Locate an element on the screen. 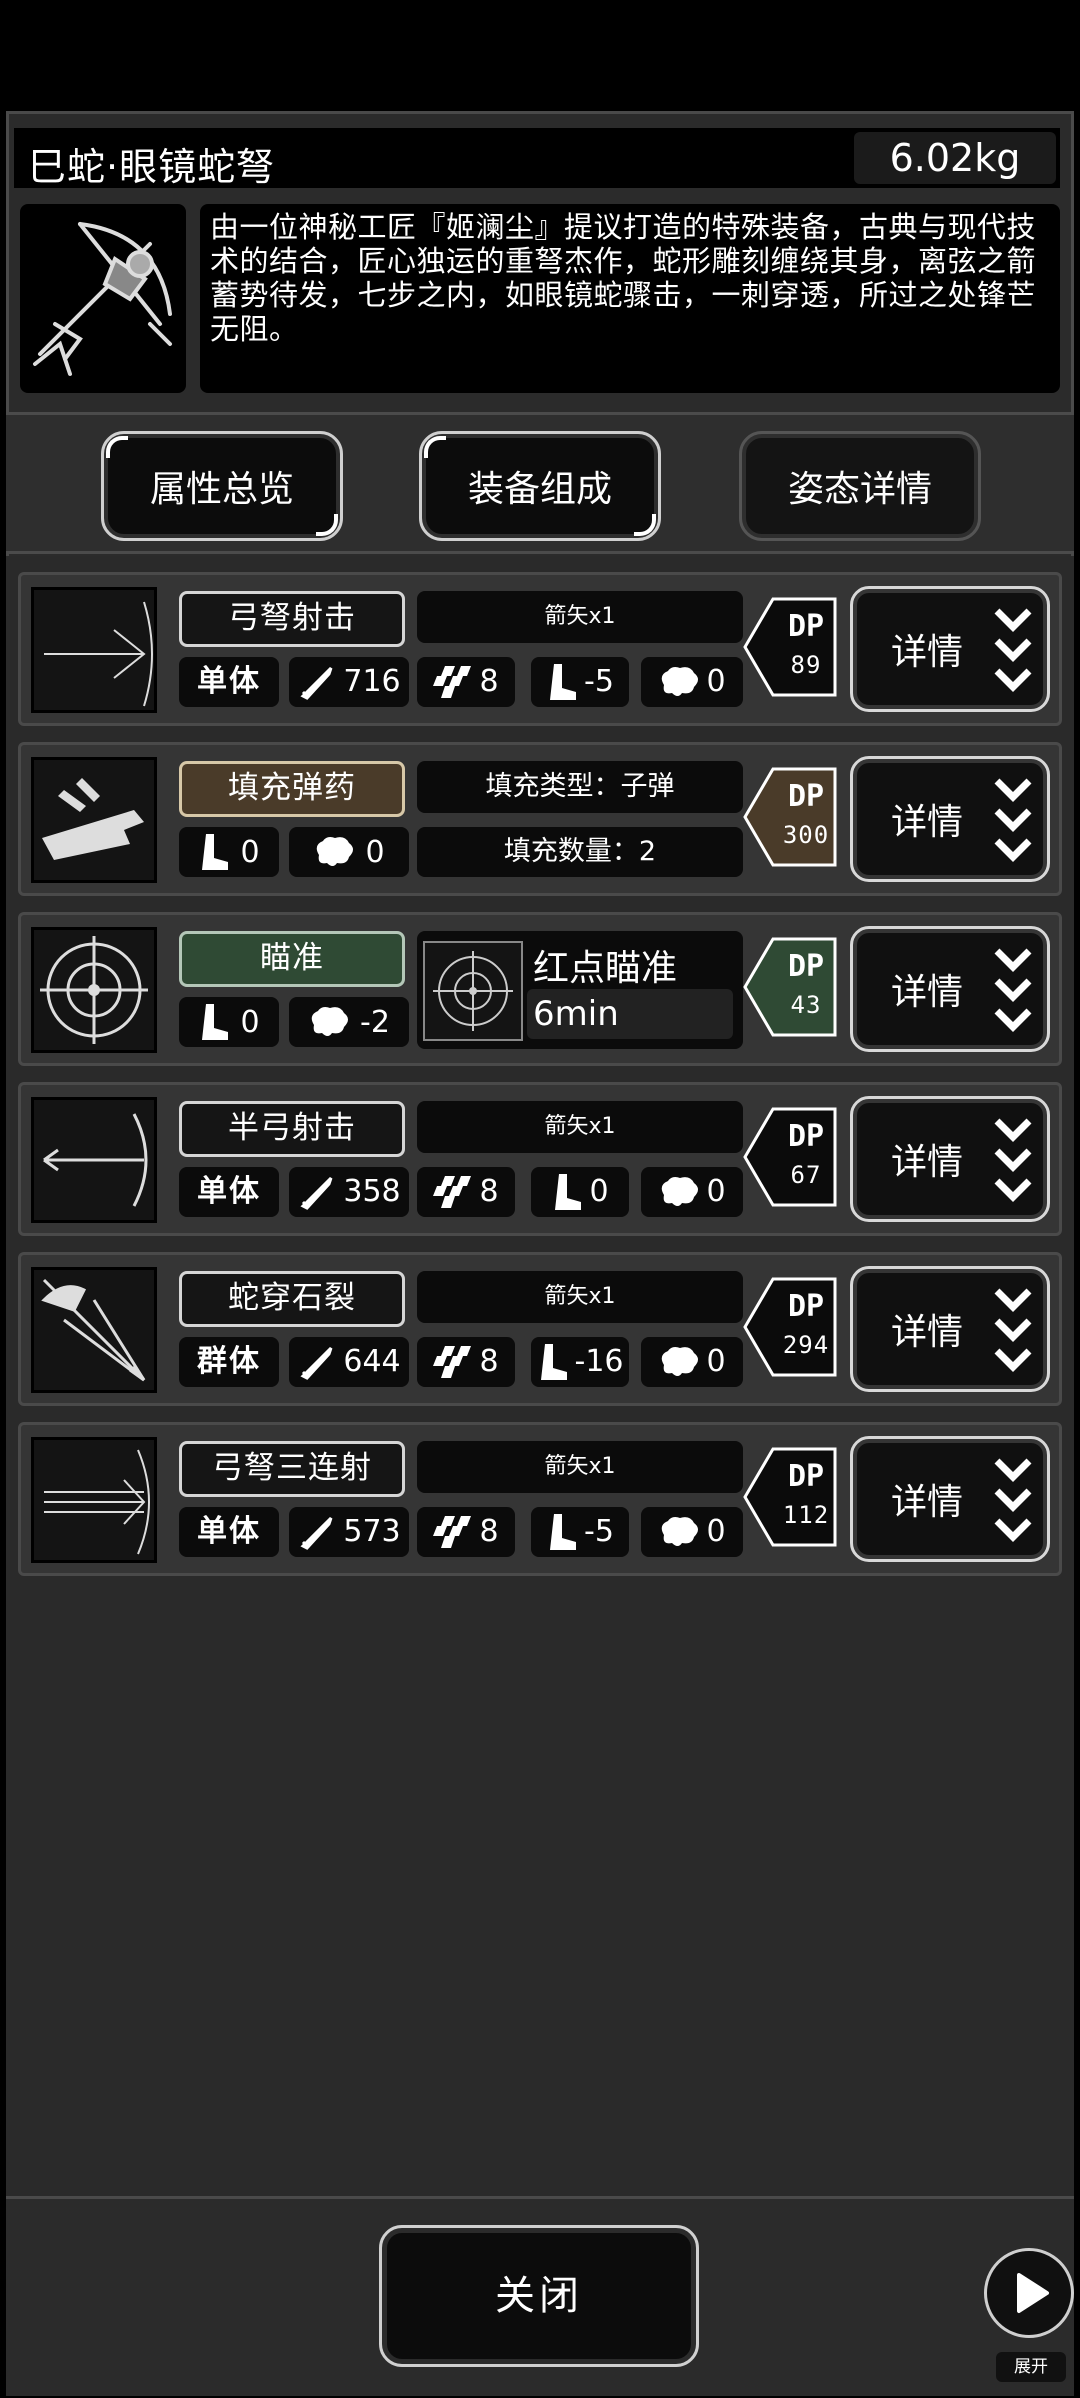  move-value: -16 is located at coordinates (599, 1361).